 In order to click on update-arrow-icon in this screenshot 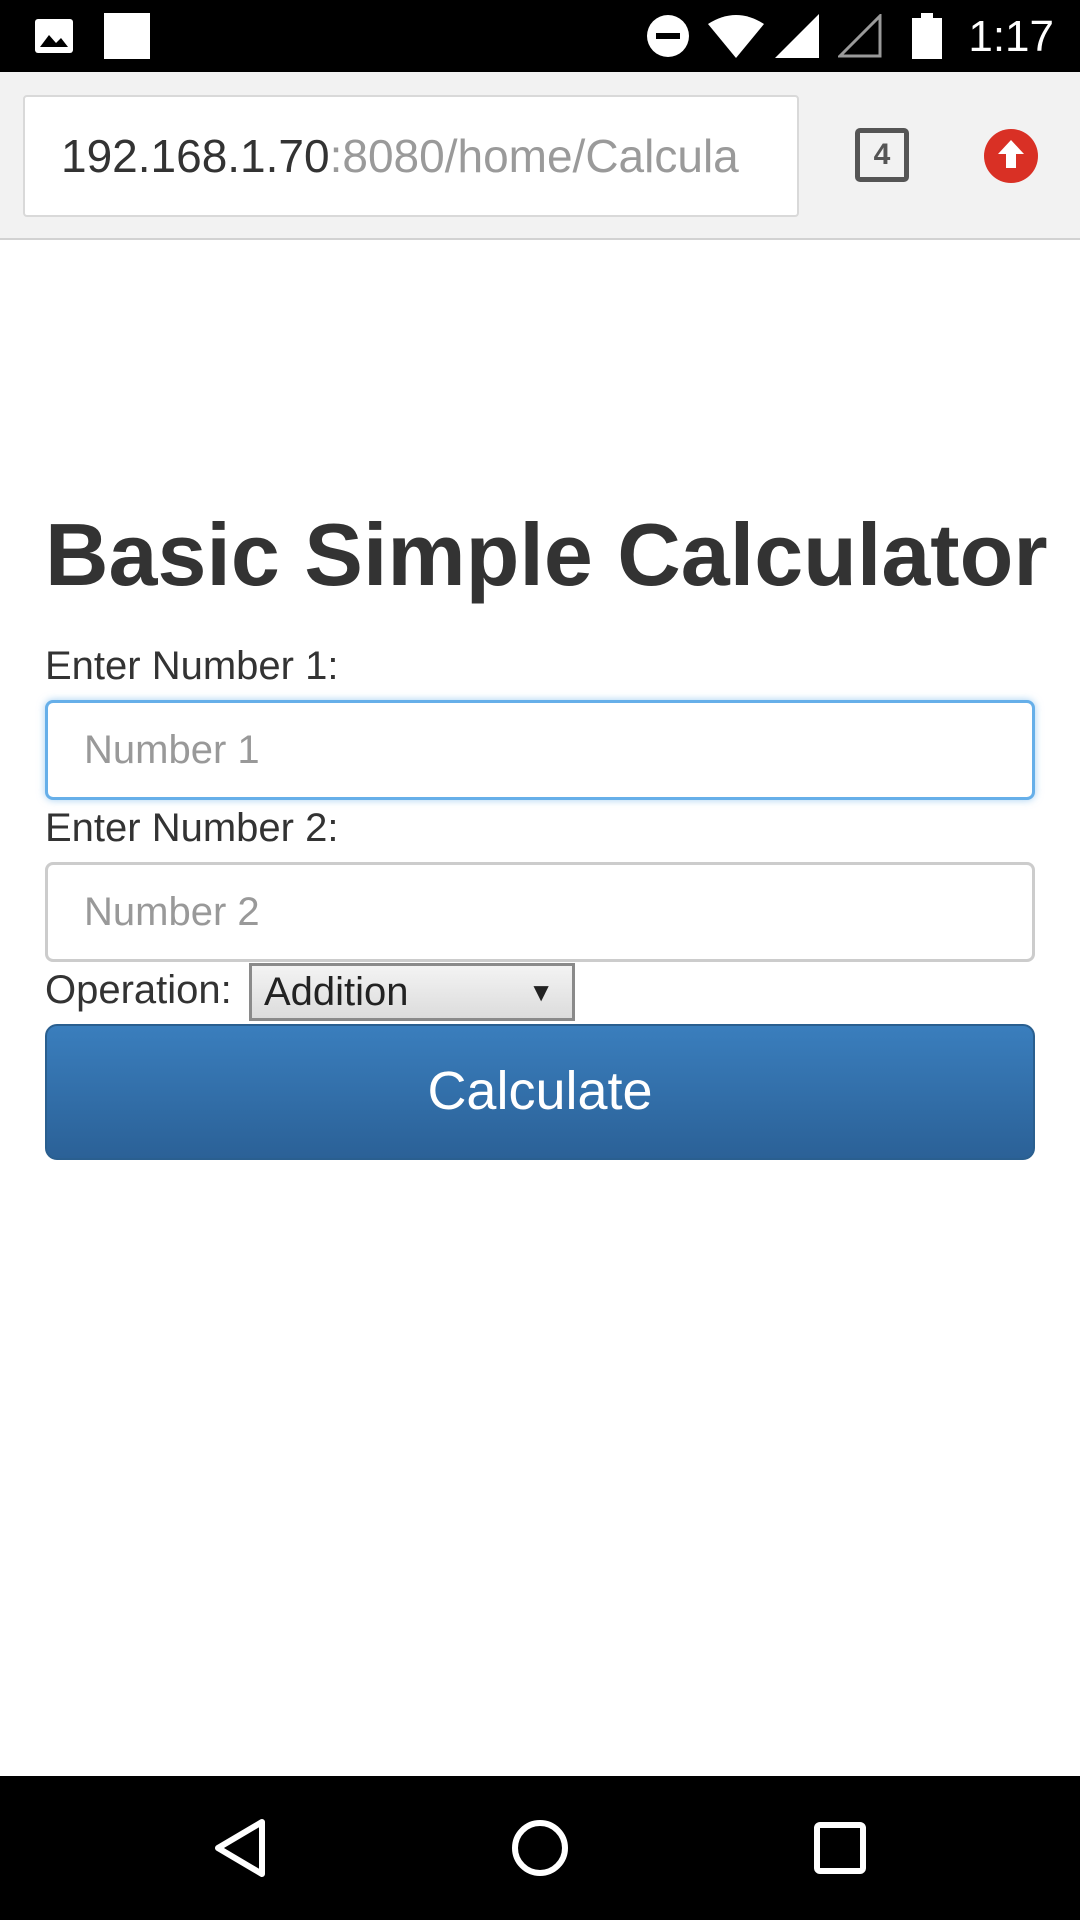, I will do `click(1011, 156)`.